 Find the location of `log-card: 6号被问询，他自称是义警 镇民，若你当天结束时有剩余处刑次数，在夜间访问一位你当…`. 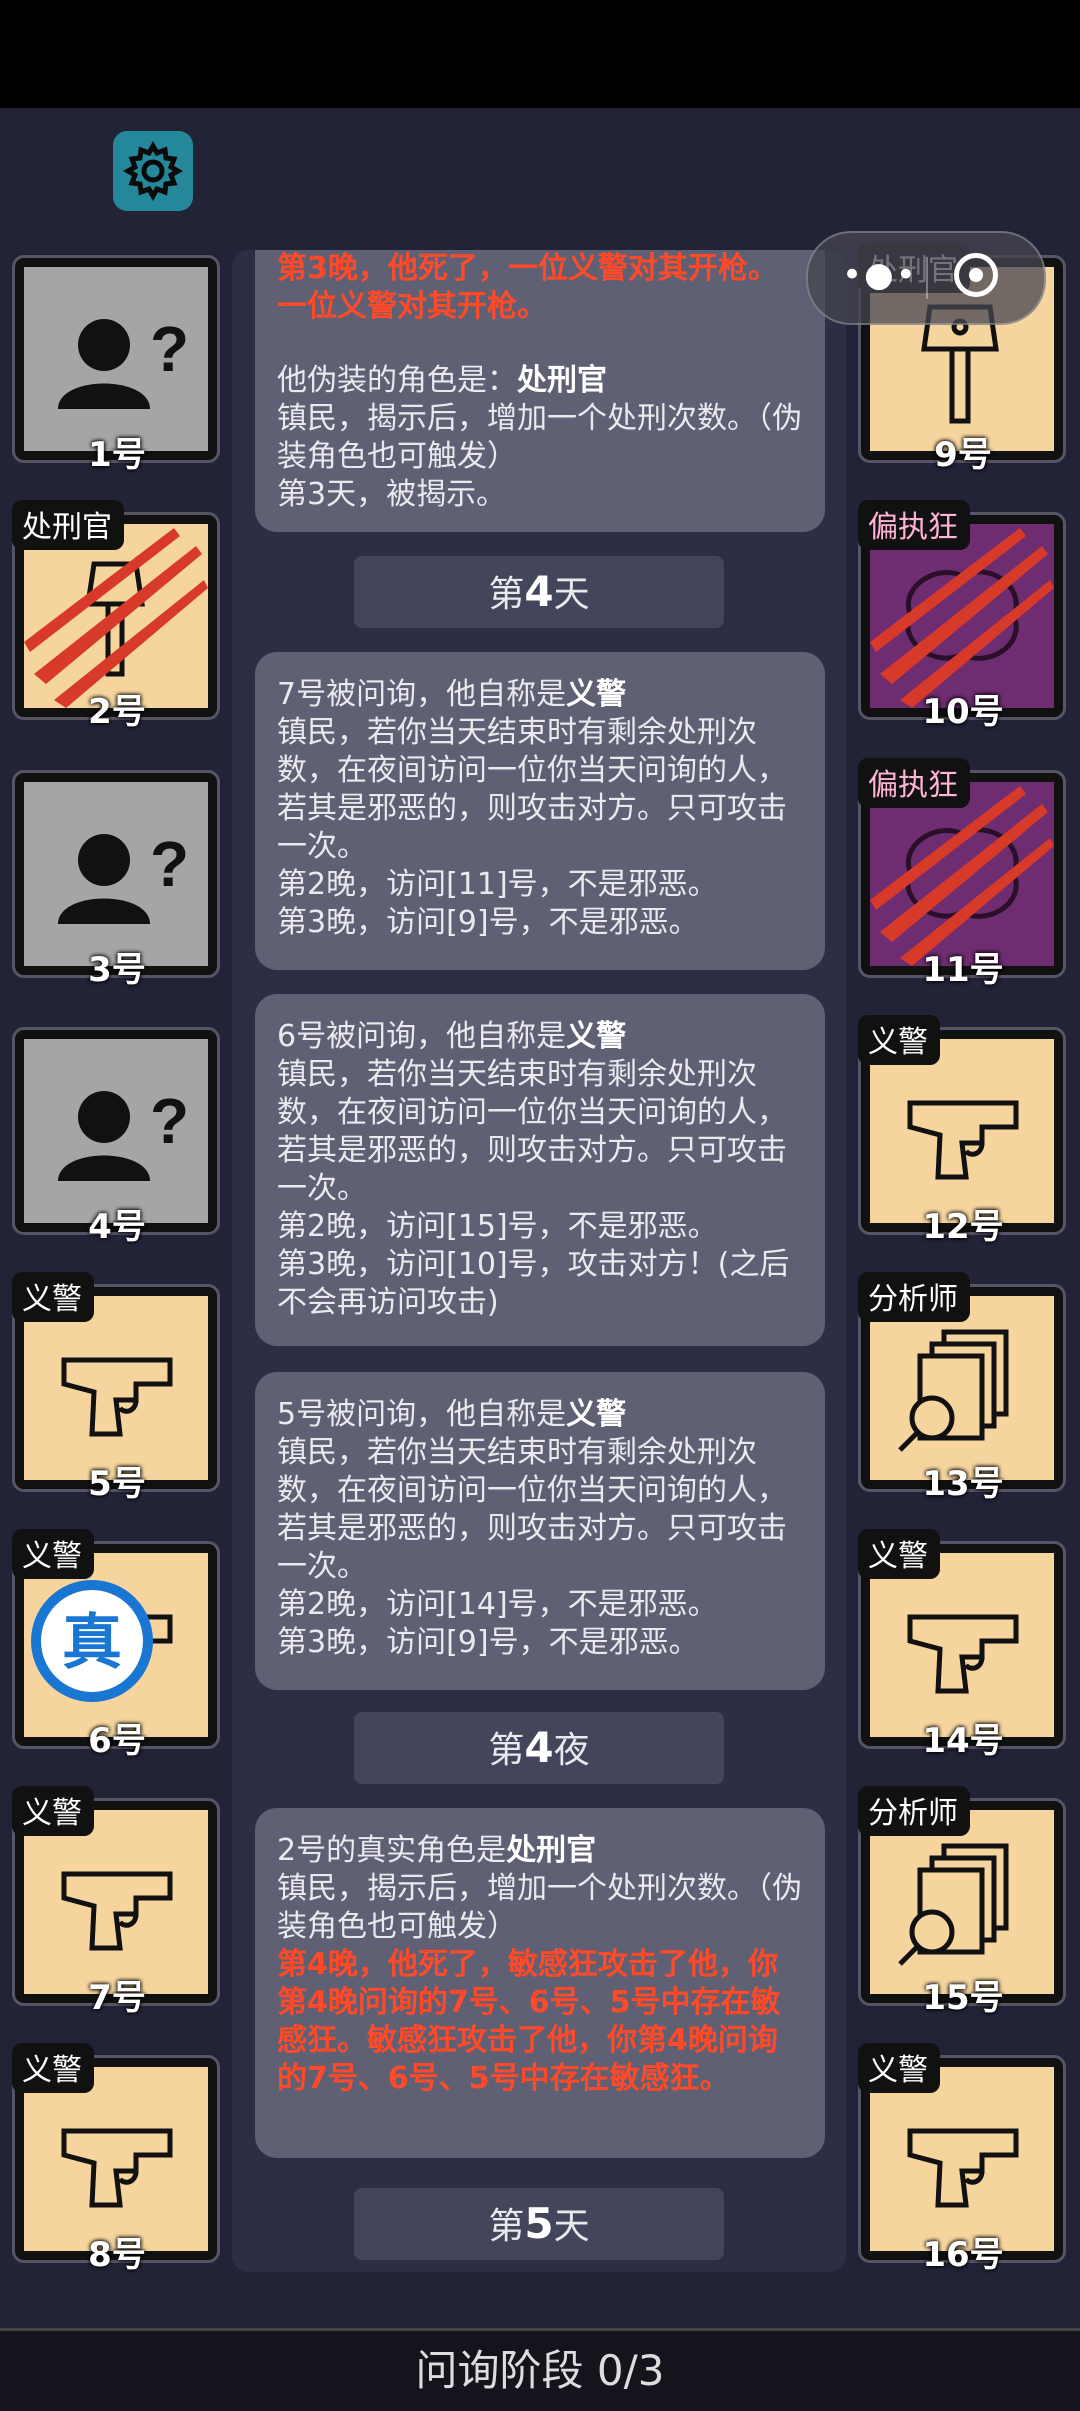

log-card: 6号被问询，他自称是义警 镇民，若你当天结束时有剩余处刑次数，在夜间访问一位你当… is located at coordinates (540, 1170).